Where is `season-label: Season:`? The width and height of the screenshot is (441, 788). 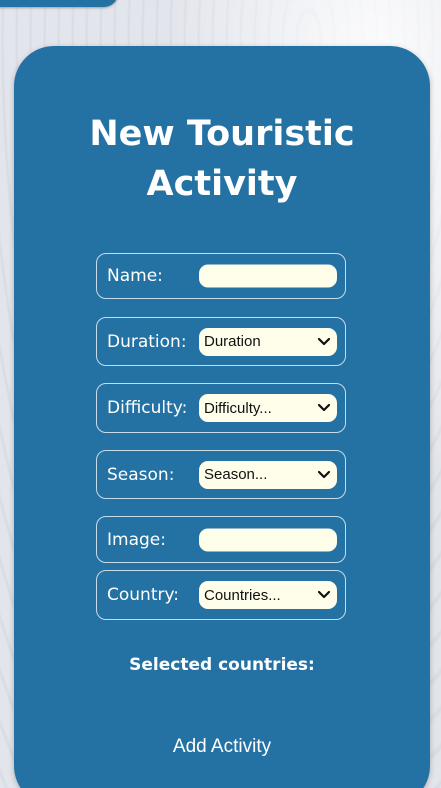
season-label: Season: is located at coordinates (141, 474).